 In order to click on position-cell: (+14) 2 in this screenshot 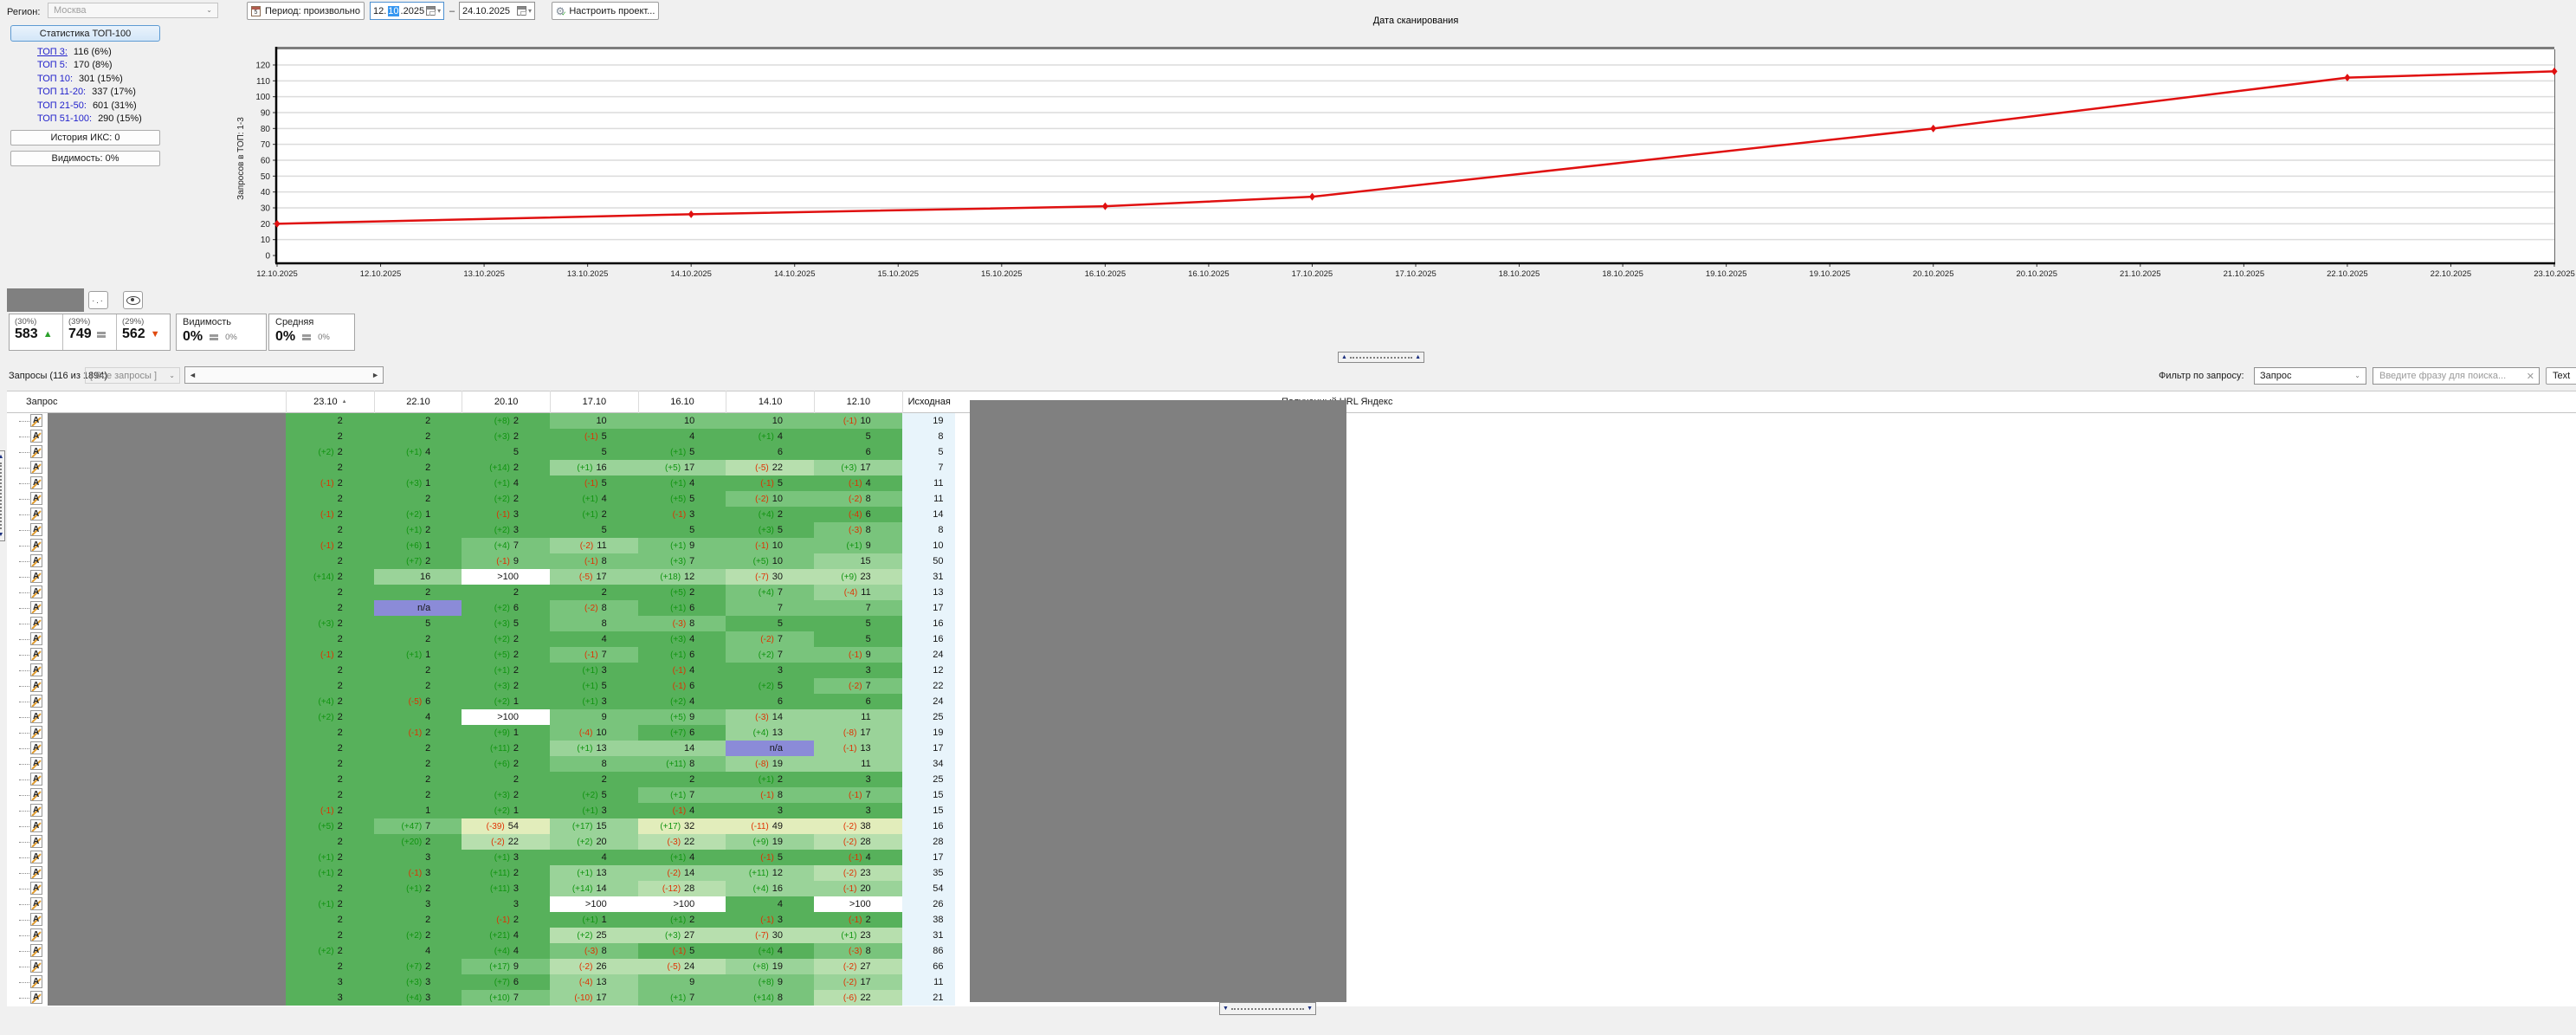, I will do `click(506, 467)`.